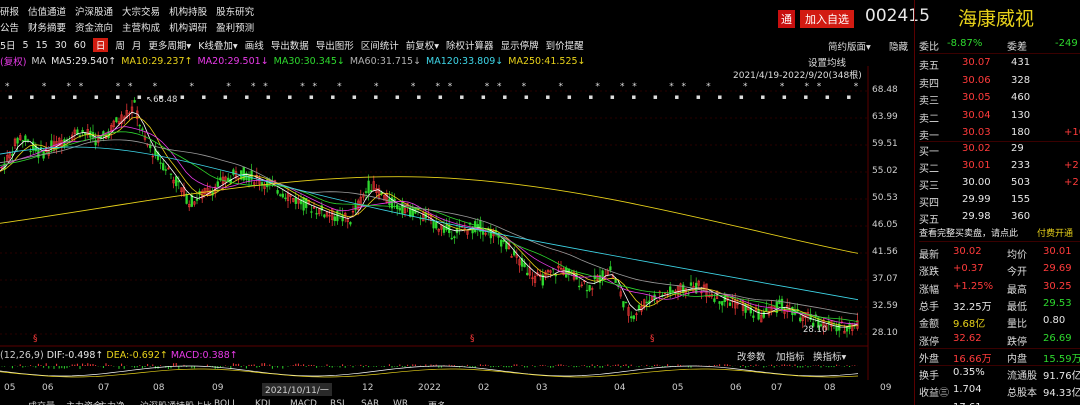 This screenshot has height=405, width=1080. I want to click on tong-badge: 通, so click(786, 19).